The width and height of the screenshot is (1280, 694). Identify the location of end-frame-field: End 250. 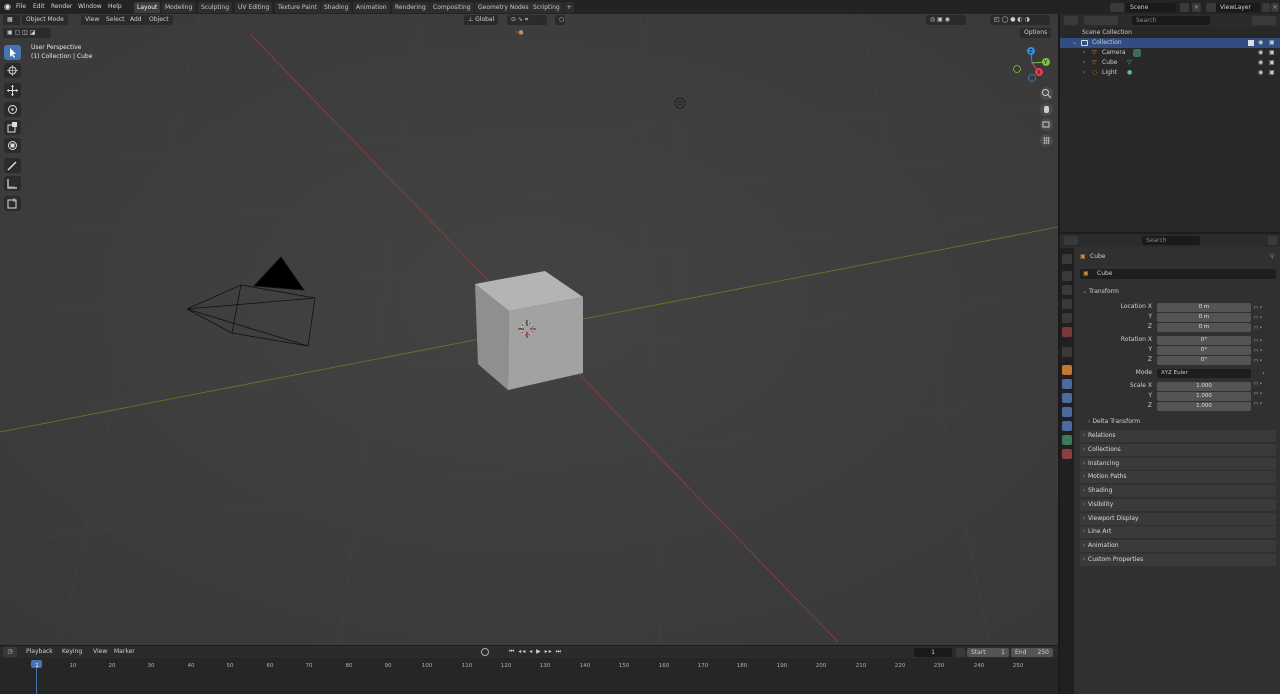
(1032, 652).